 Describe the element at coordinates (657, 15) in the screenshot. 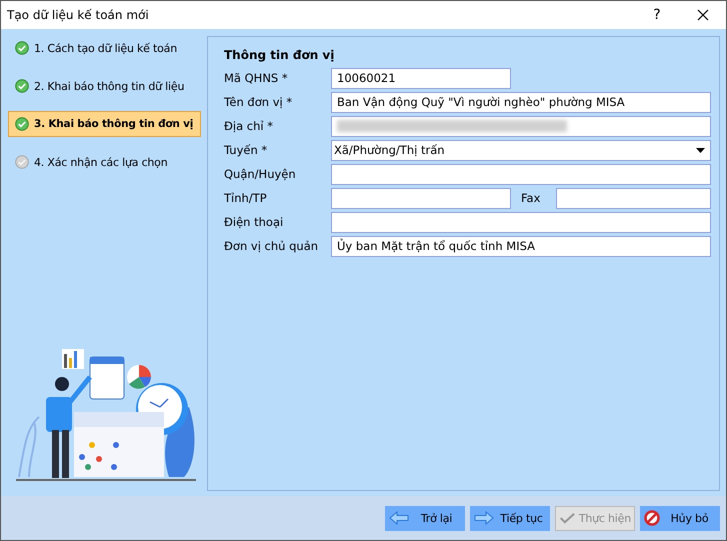

I see `help-button: ?` at that location.